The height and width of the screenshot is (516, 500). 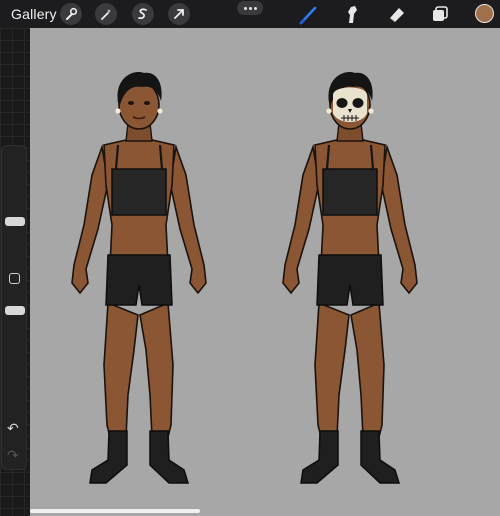 I want to click on adjustments-button, so click(x=106, y=14).